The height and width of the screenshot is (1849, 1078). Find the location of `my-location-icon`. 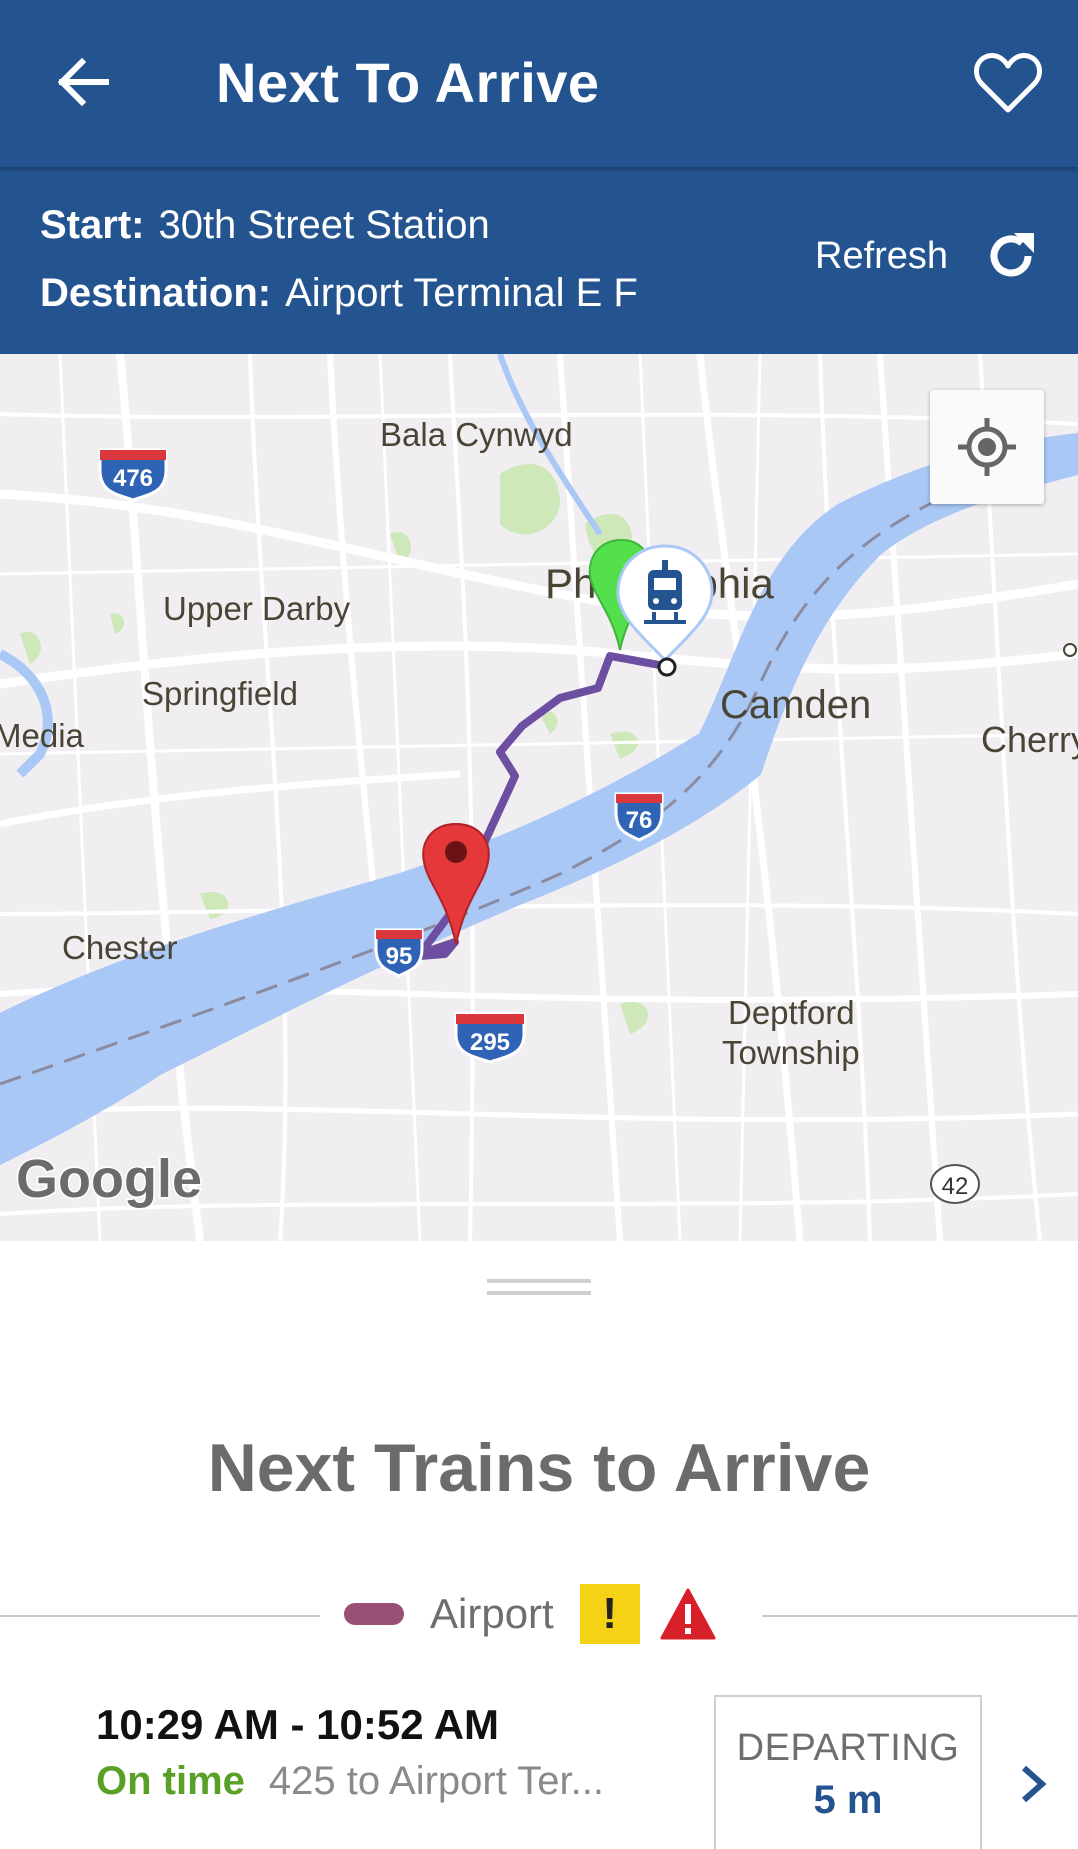

my-location-icon is located at coordinates (987, 447).